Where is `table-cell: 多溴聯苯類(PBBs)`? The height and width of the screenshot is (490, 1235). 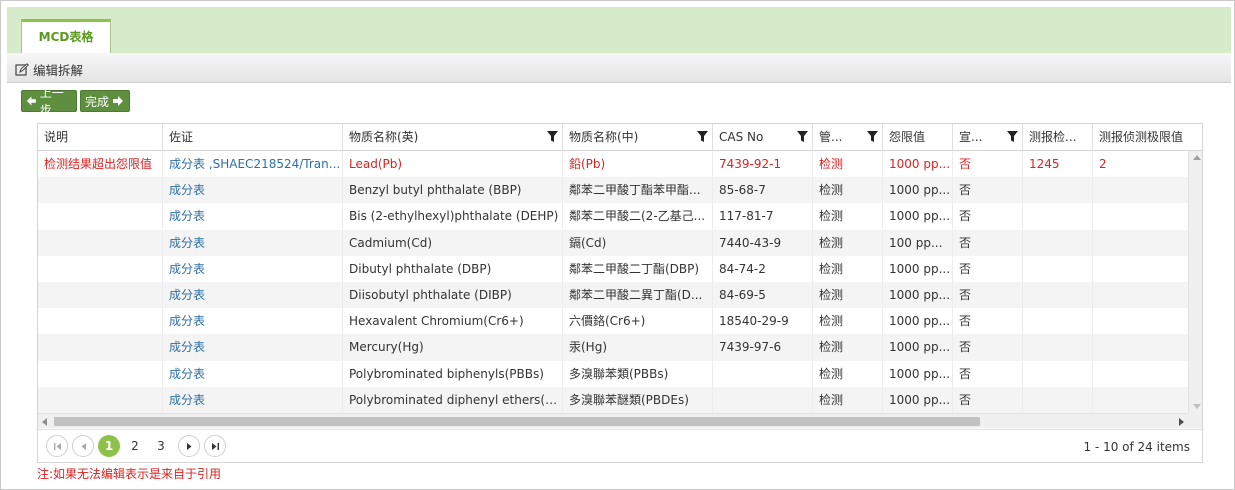
table-cell: 多溴聯苯類(PBBs) is located at coordinates (637, 373).